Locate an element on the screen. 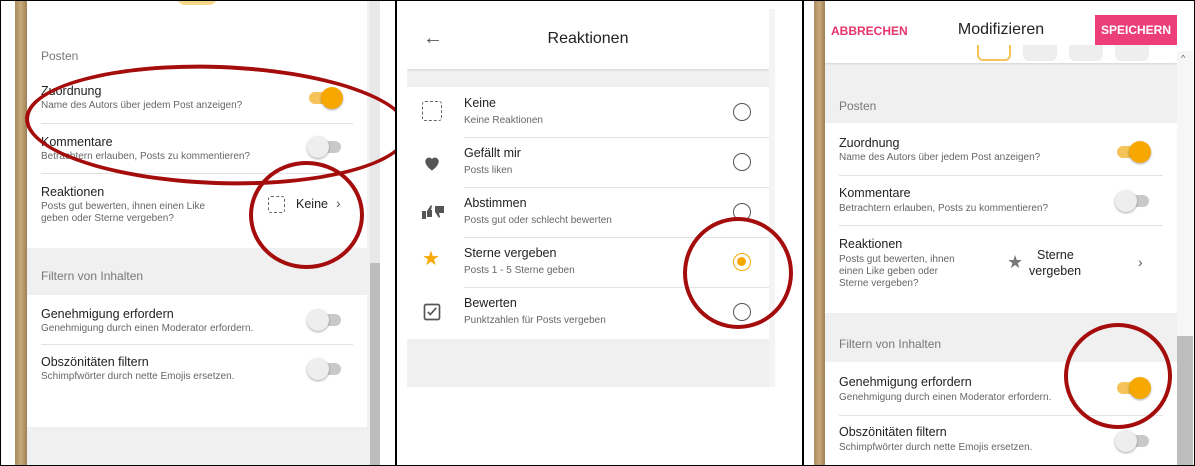 This screenshot has width=1195, height=466. thumbs-icon is located at coordinates (433, 212).